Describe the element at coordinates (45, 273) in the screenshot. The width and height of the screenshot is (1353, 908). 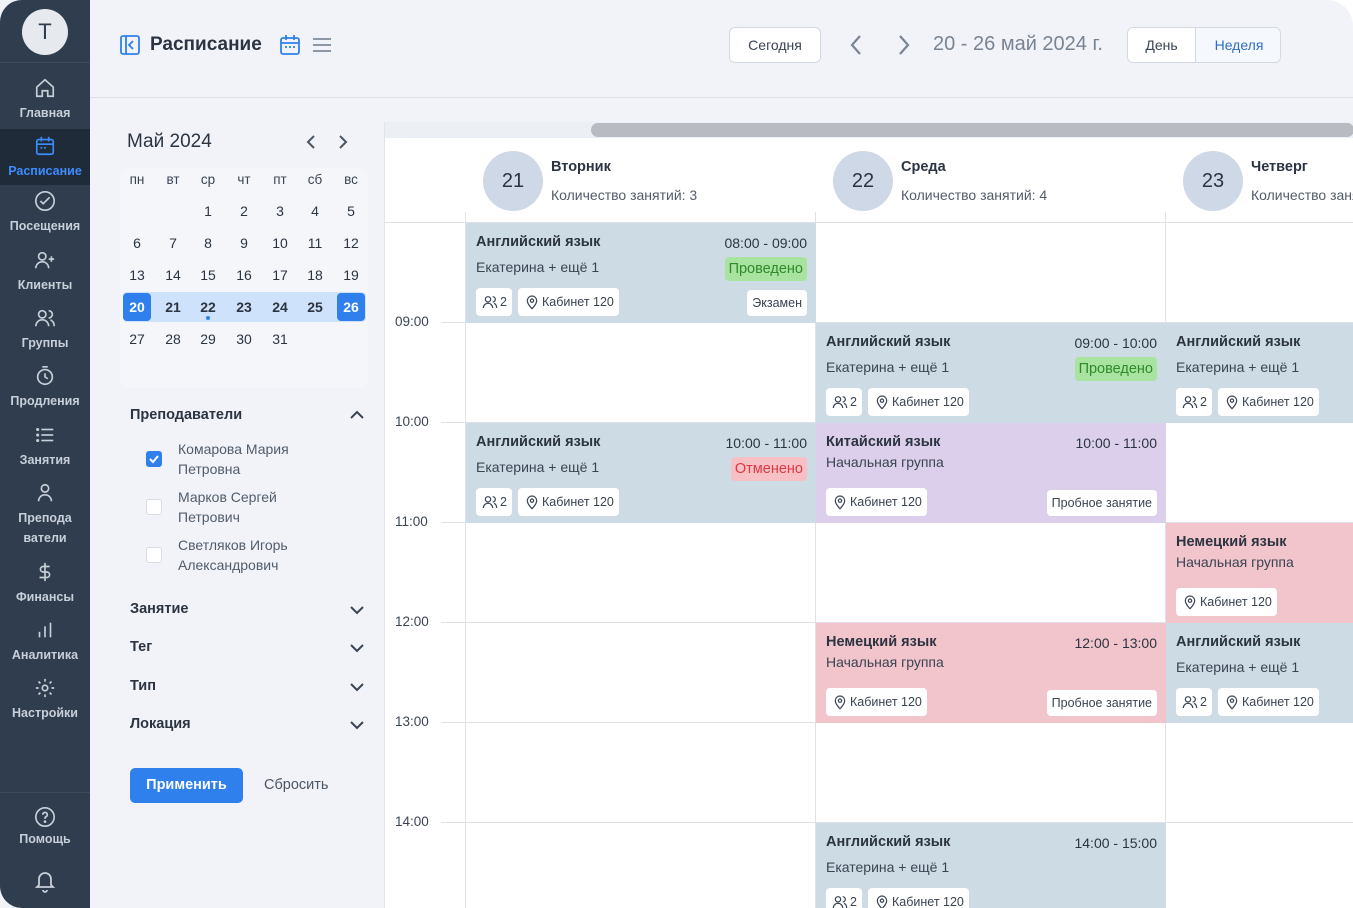
I see `sidebar-item-4: Клиенты` at that location.